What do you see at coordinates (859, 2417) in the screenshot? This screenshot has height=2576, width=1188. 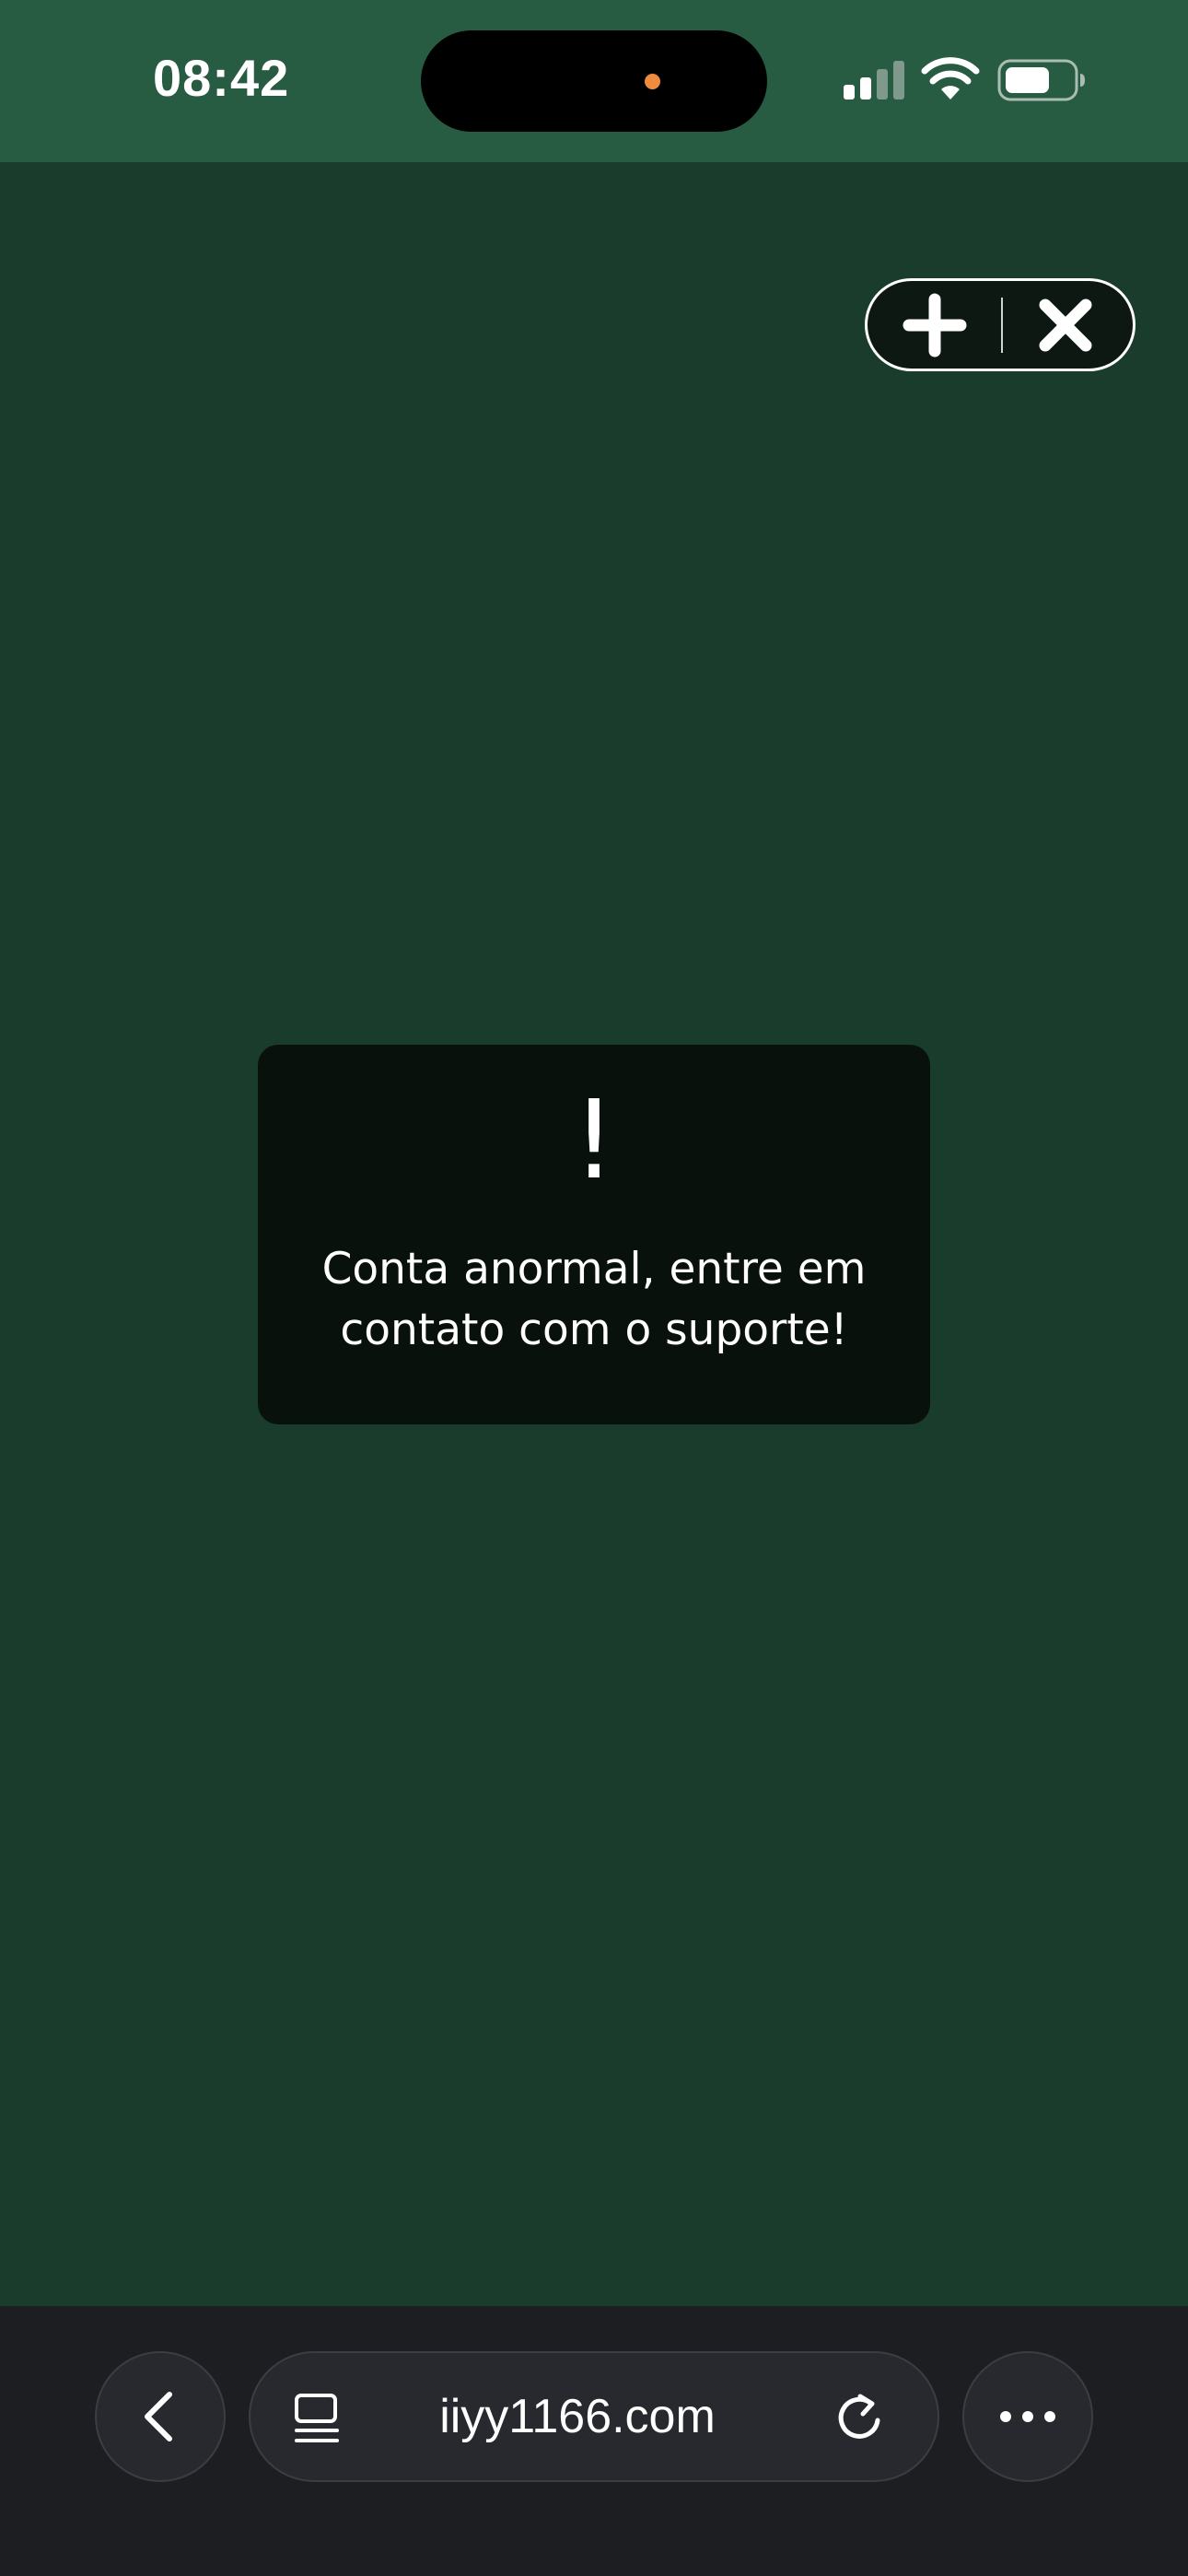 I see `reload-icon` at bounding box center [859, 2417].